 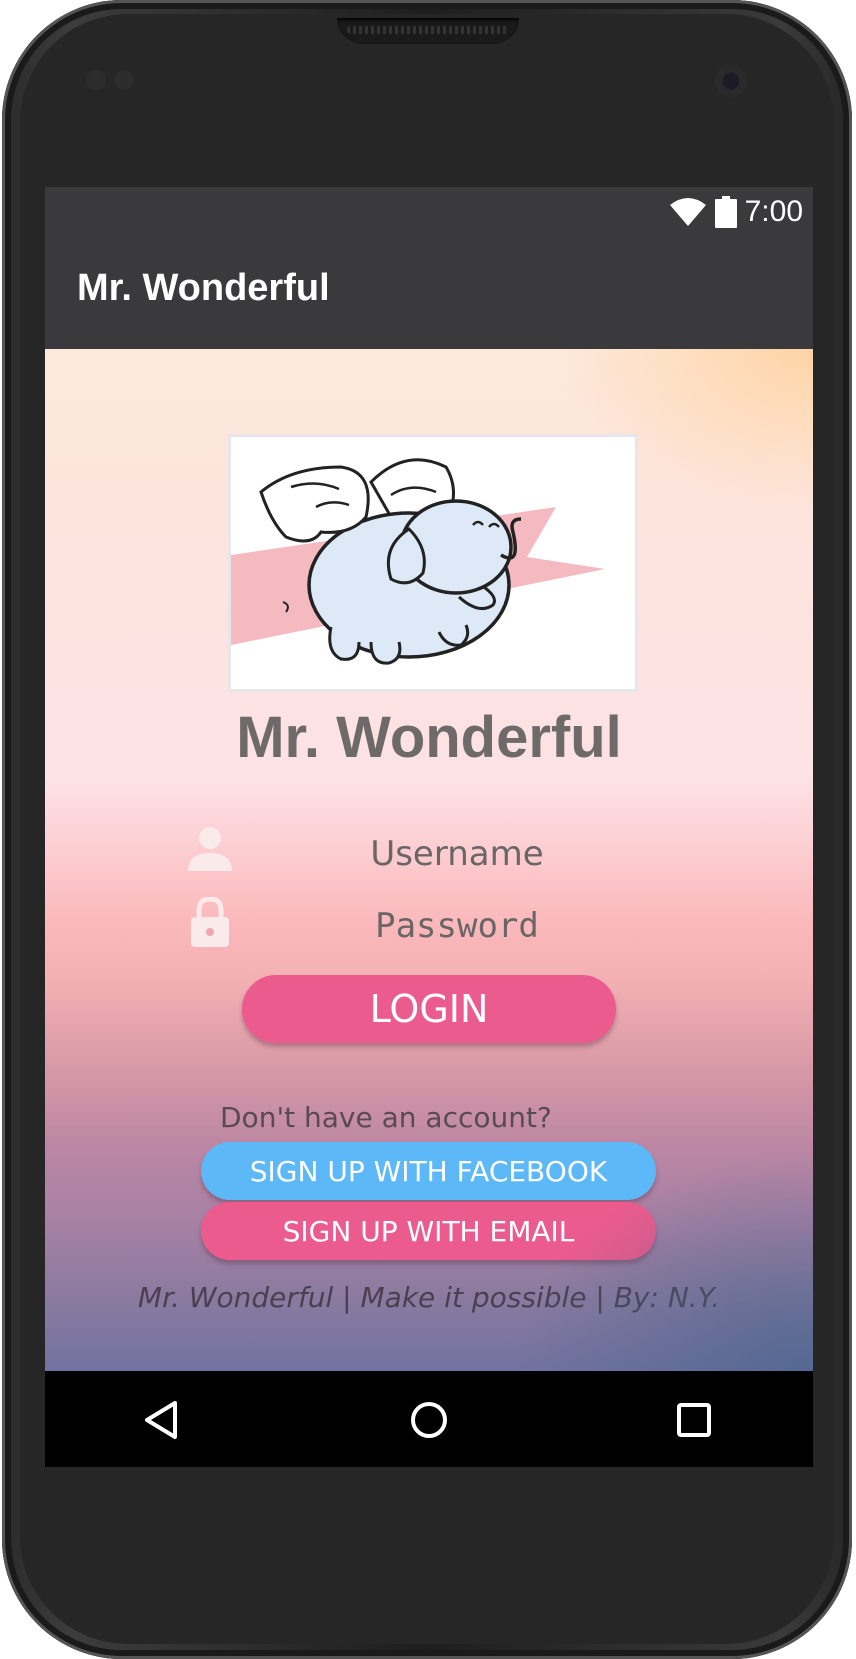 What do you see at coordinates (428, 31) in the screenshot?
I see `earpiece-speaker` at bounding box center [428, 31].